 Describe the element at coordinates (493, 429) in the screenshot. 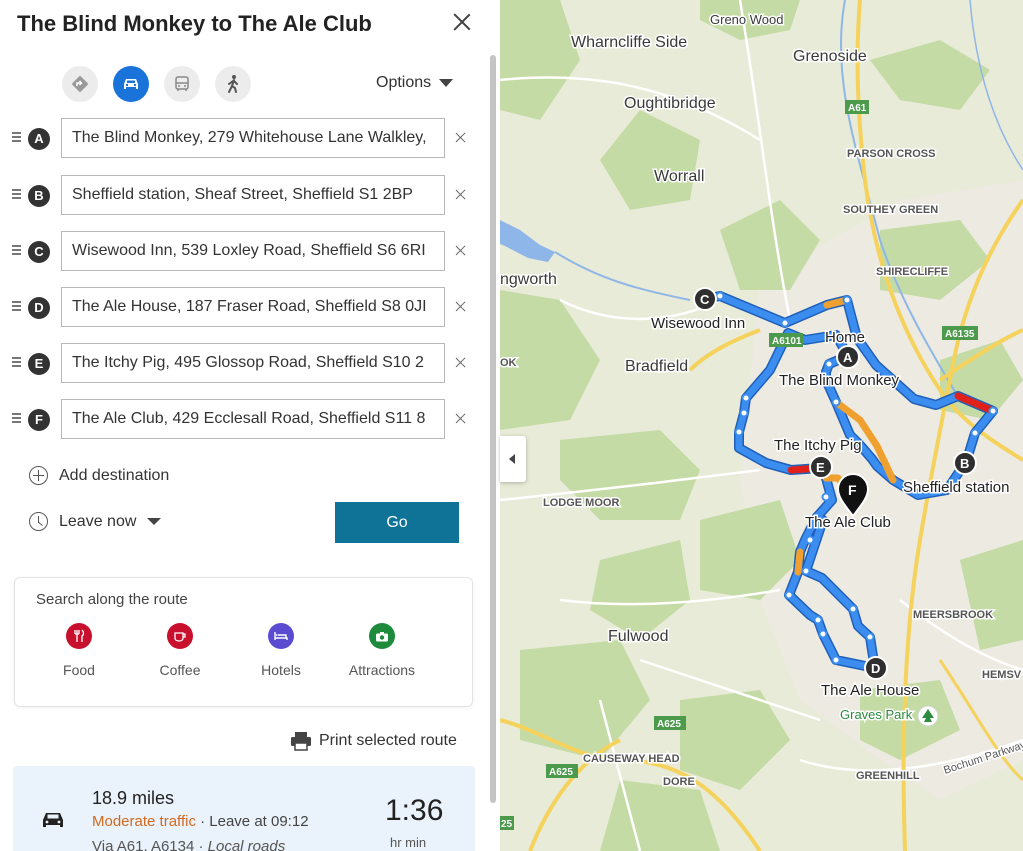

I see `panel-scrollbar` at that location.